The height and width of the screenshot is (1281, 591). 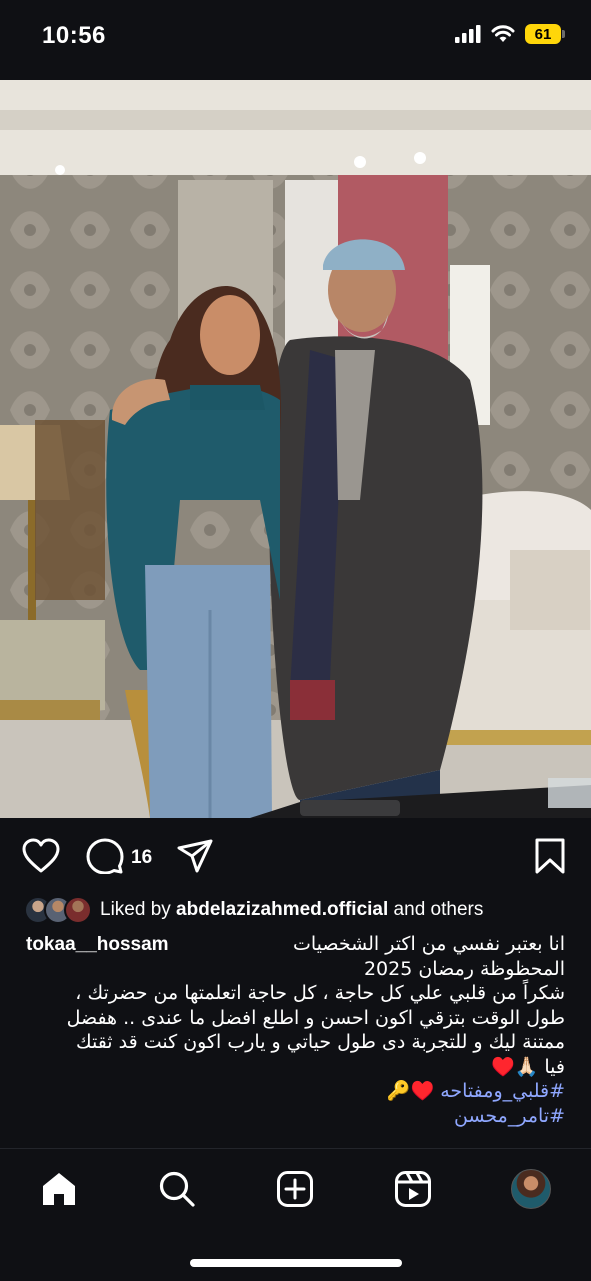 What do you see at coordinates (142, 857) in the screenshot?
I see `comment-count: 16` at bounding box center [142, 857].